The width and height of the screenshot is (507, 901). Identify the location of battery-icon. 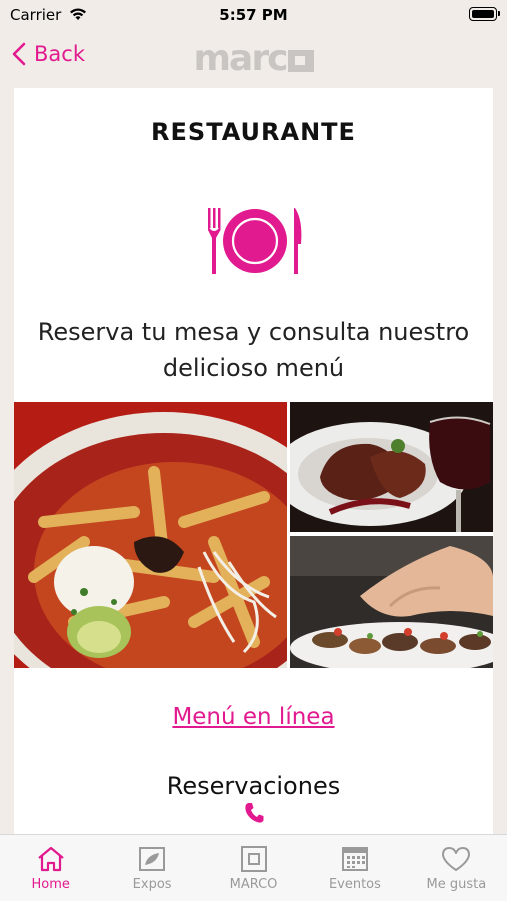
(484, 14).